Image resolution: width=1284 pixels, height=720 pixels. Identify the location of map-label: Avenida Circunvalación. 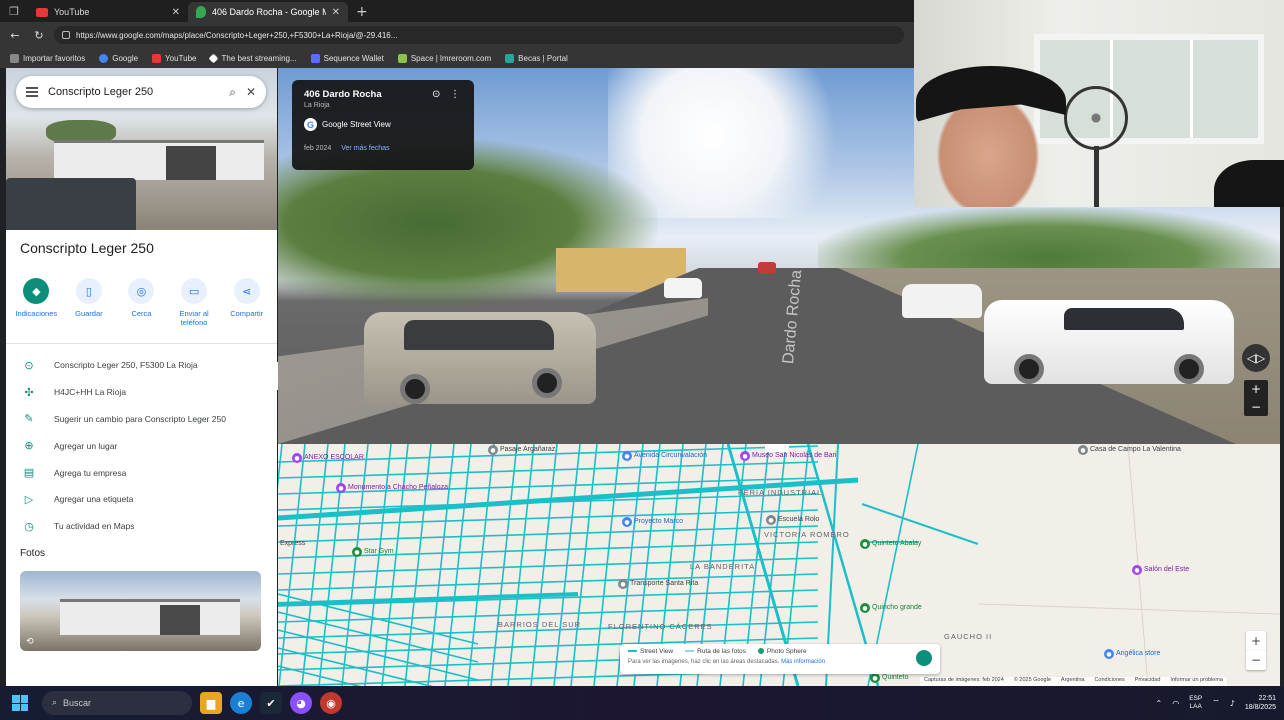
(670, 455).